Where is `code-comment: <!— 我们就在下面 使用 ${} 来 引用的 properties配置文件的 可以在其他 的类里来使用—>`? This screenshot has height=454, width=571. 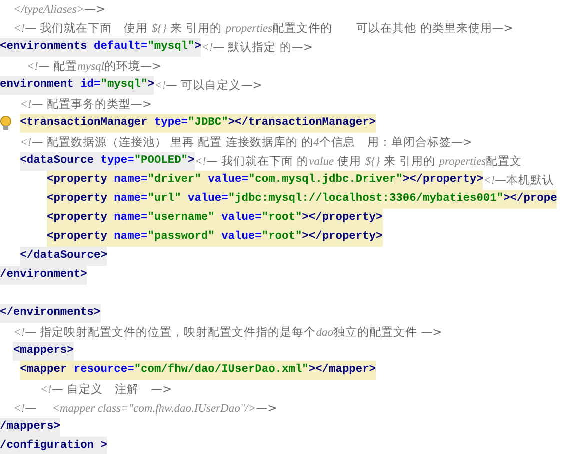
code-comment: <!— 我们就在下面 使用 ${} 来 引用的 properties配置文件的 可以在其他 的类里来使用—> is located at coordinates (263, 28).